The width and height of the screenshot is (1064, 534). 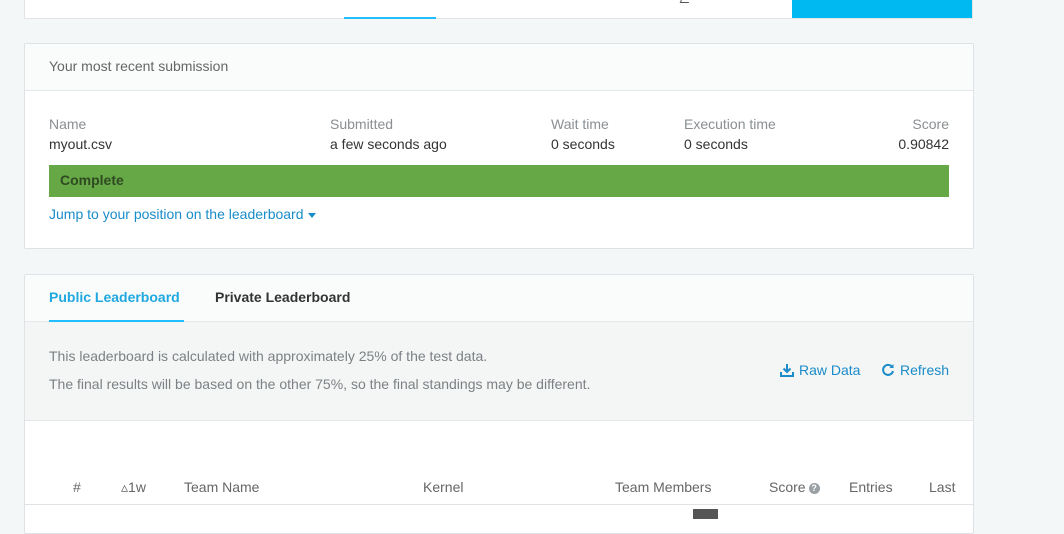 What do you see at coordinates (77, 487) in the screenshot?
I see `column-rank: #` at bounding box center [77, 487].